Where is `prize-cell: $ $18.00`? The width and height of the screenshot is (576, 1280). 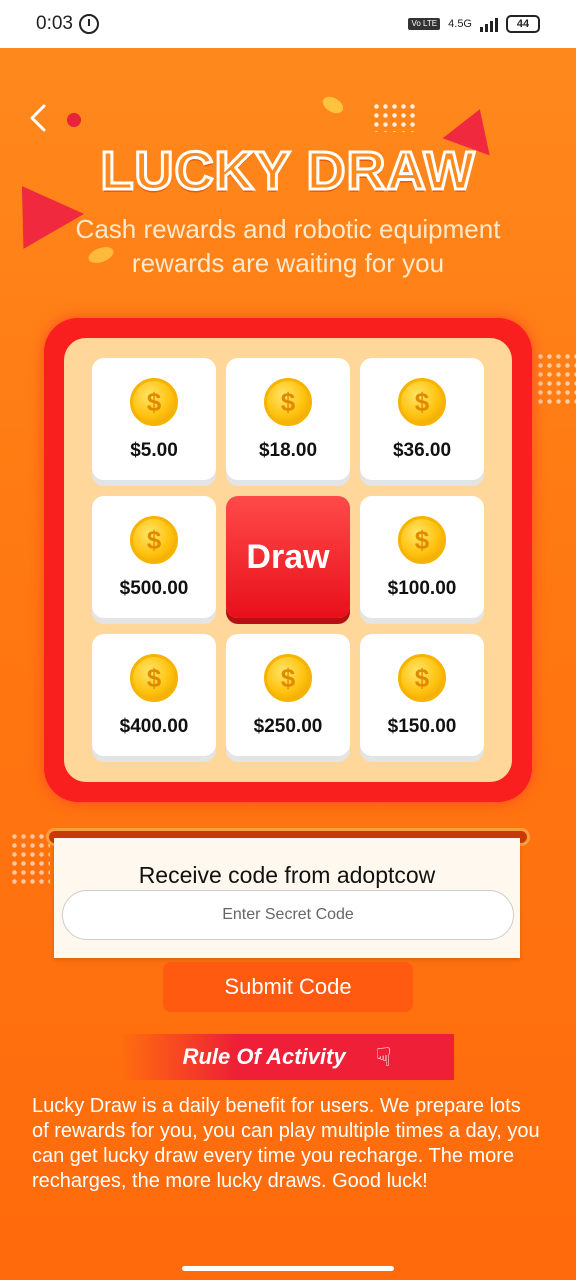
prize-cell: $ $18.00 is located at coordinates (288, 419).